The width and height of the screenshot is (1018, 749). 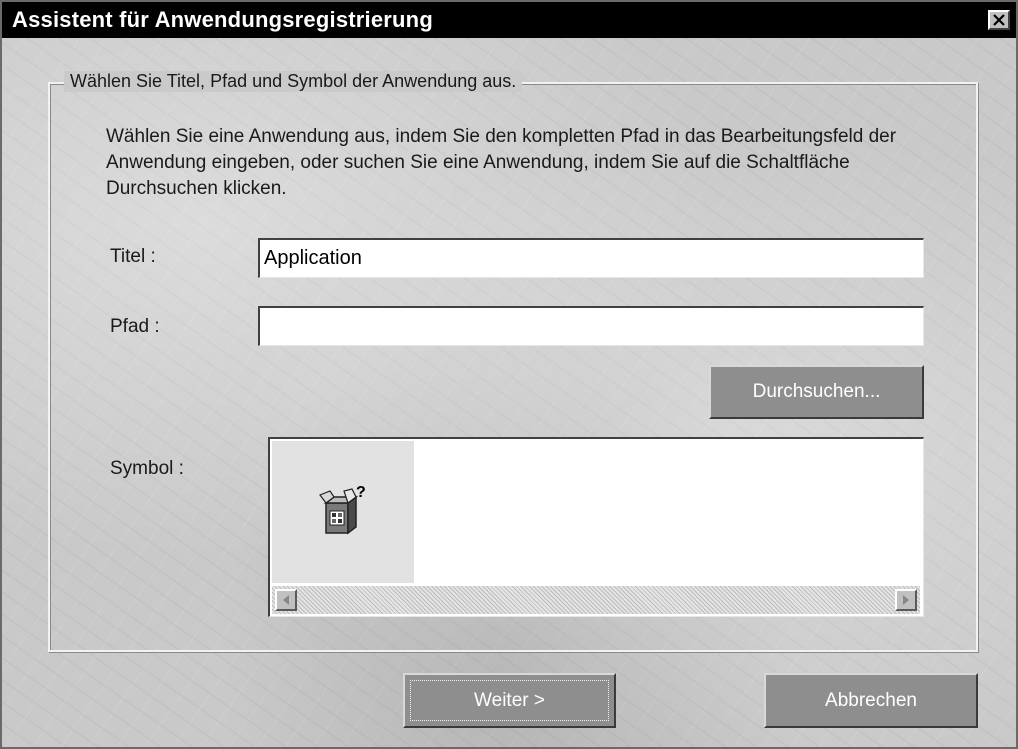 I want to click on cancel-button: Abbrechen, so click(x=871, y=700).